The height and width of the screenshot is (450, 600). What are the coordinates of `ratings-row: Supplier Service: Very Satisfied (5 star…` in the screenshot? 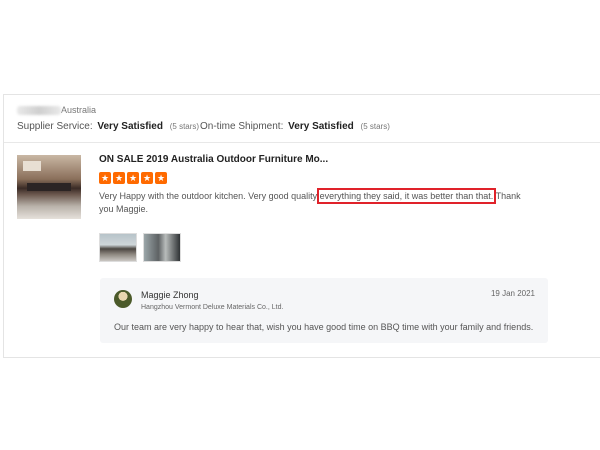 It's located at (203, 126).